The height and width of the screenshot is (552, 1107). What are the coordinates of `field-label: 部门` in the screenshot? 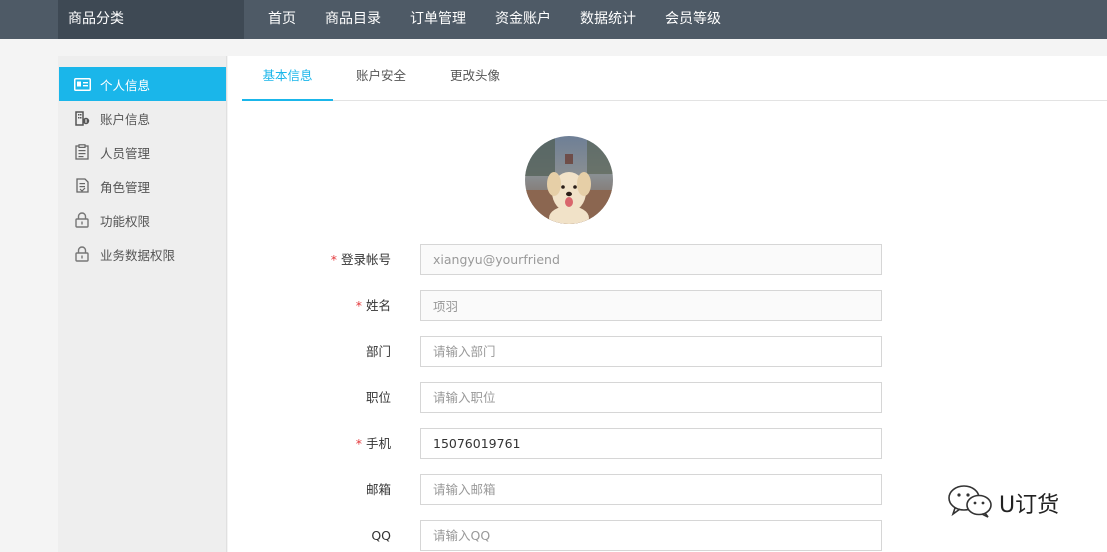 It's located at (378, 351).